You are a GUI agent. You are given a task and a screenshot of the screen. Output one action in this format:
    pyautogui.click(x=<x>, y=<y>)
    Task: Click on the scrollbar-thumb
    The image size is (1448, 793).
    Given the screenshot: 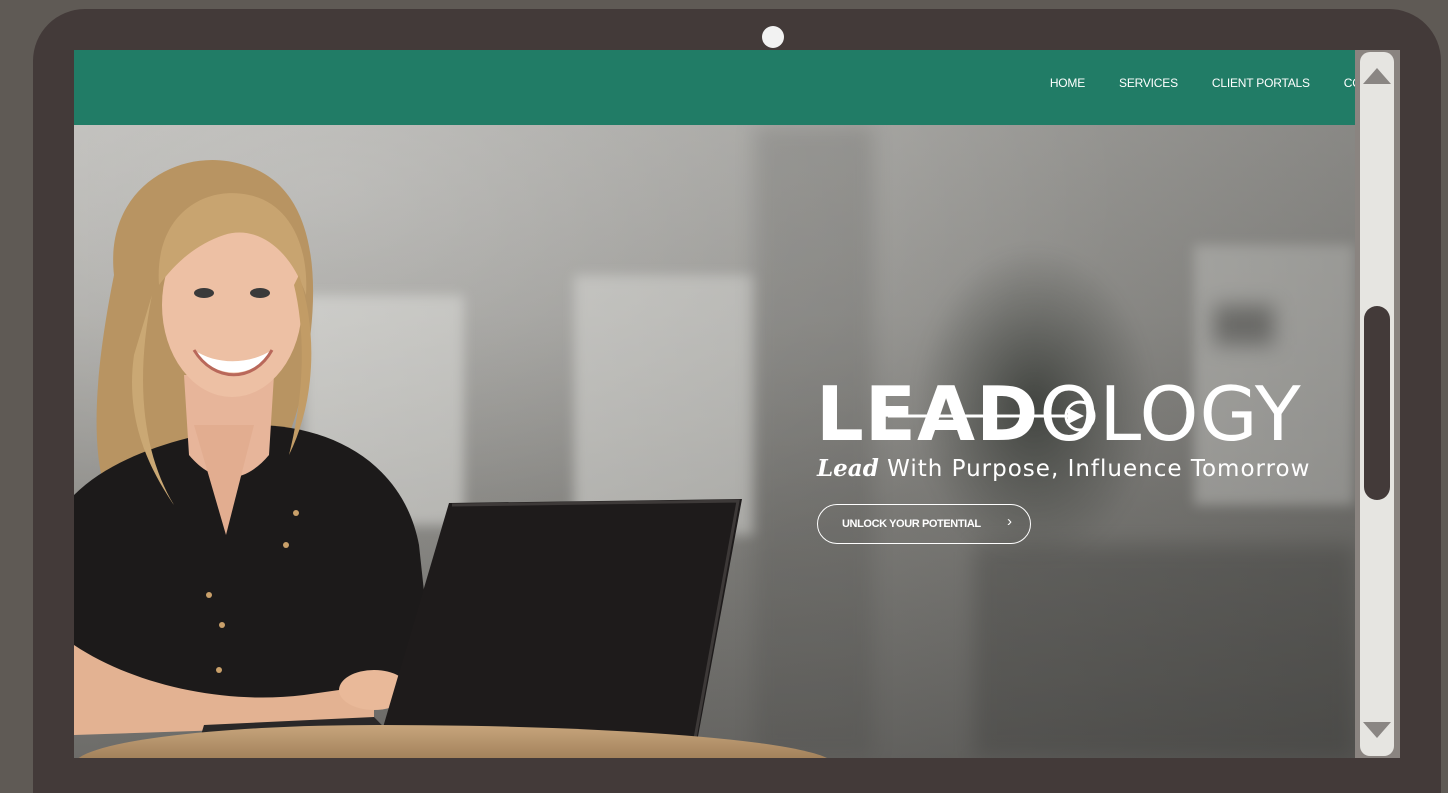 What is the action you would take?
    pyautogui.click(x=1377, y=403)
    